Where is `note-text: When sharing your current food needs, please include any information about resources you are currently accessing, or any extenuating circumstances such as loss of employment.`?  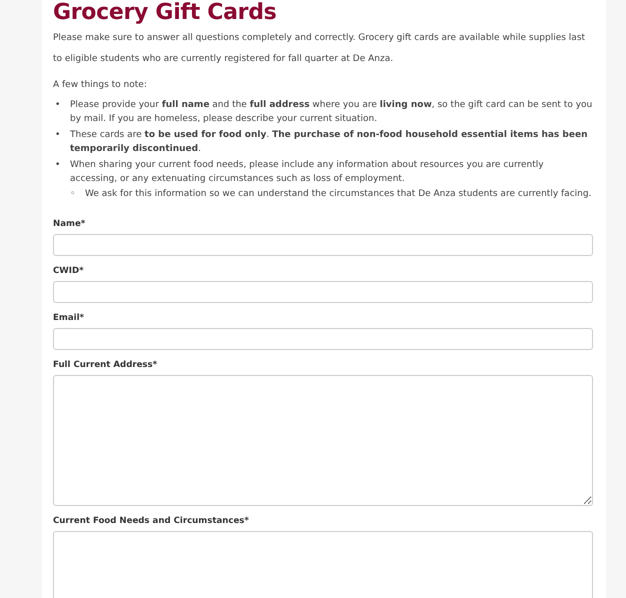
note-text: When sharing your current food needs, please include any information about resources you are currently accessing, or any extenuating circumstances such as loss of employment. is located at coordinates (307, 172).